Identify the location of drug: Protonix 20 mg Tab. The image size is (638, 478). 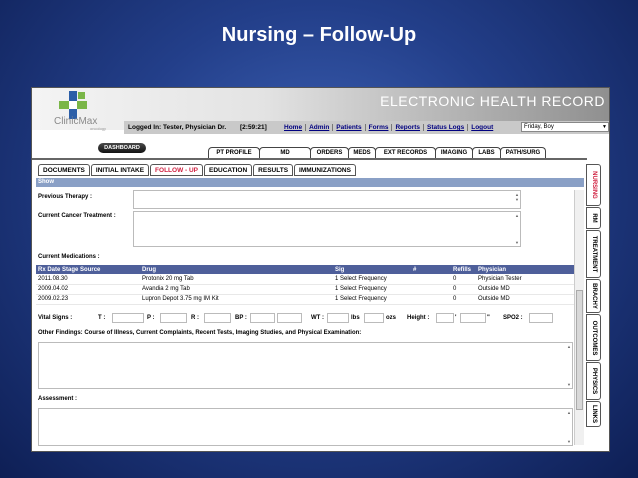
(236, 279).